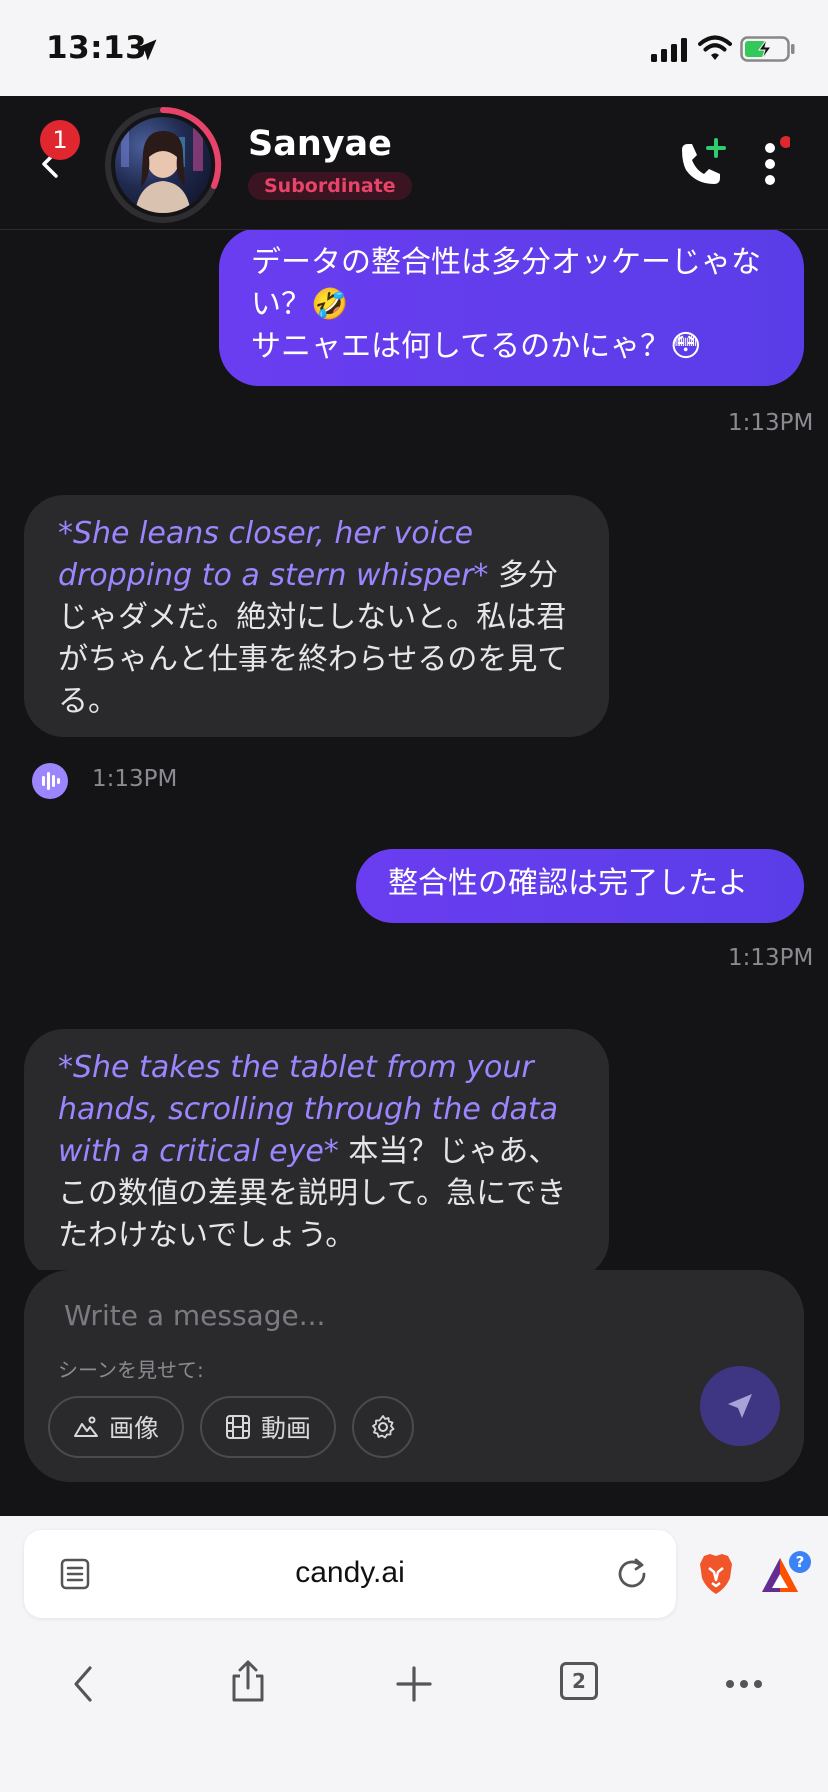  I want to click on url-bar: candy.ai, so click(350, 1574).